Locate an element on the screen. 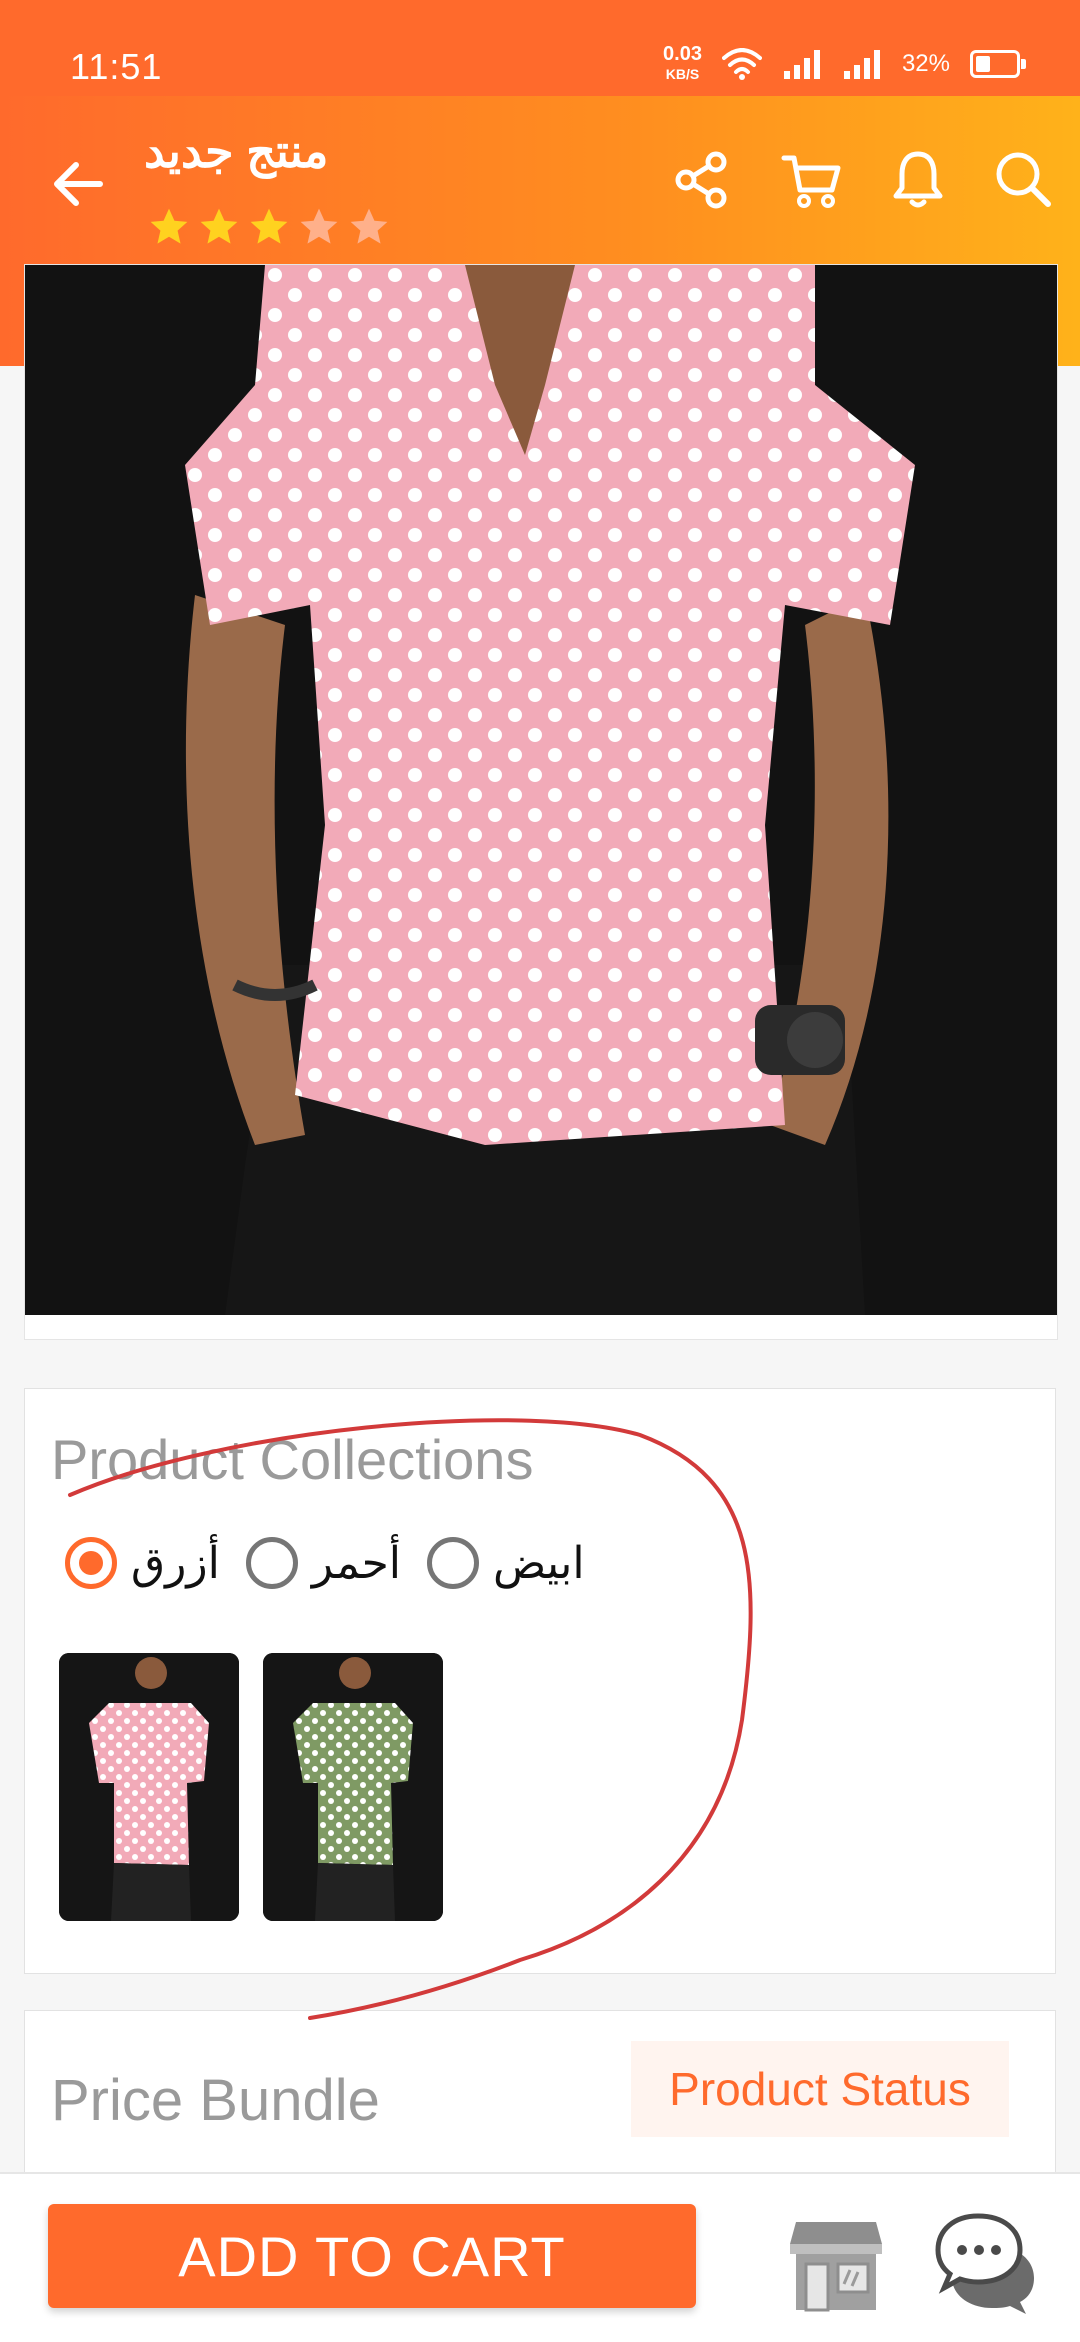 This screenshot has width=1080, height=2342. bottom-action-bar: ADD TO CART is located at coordinates (540, 2257).